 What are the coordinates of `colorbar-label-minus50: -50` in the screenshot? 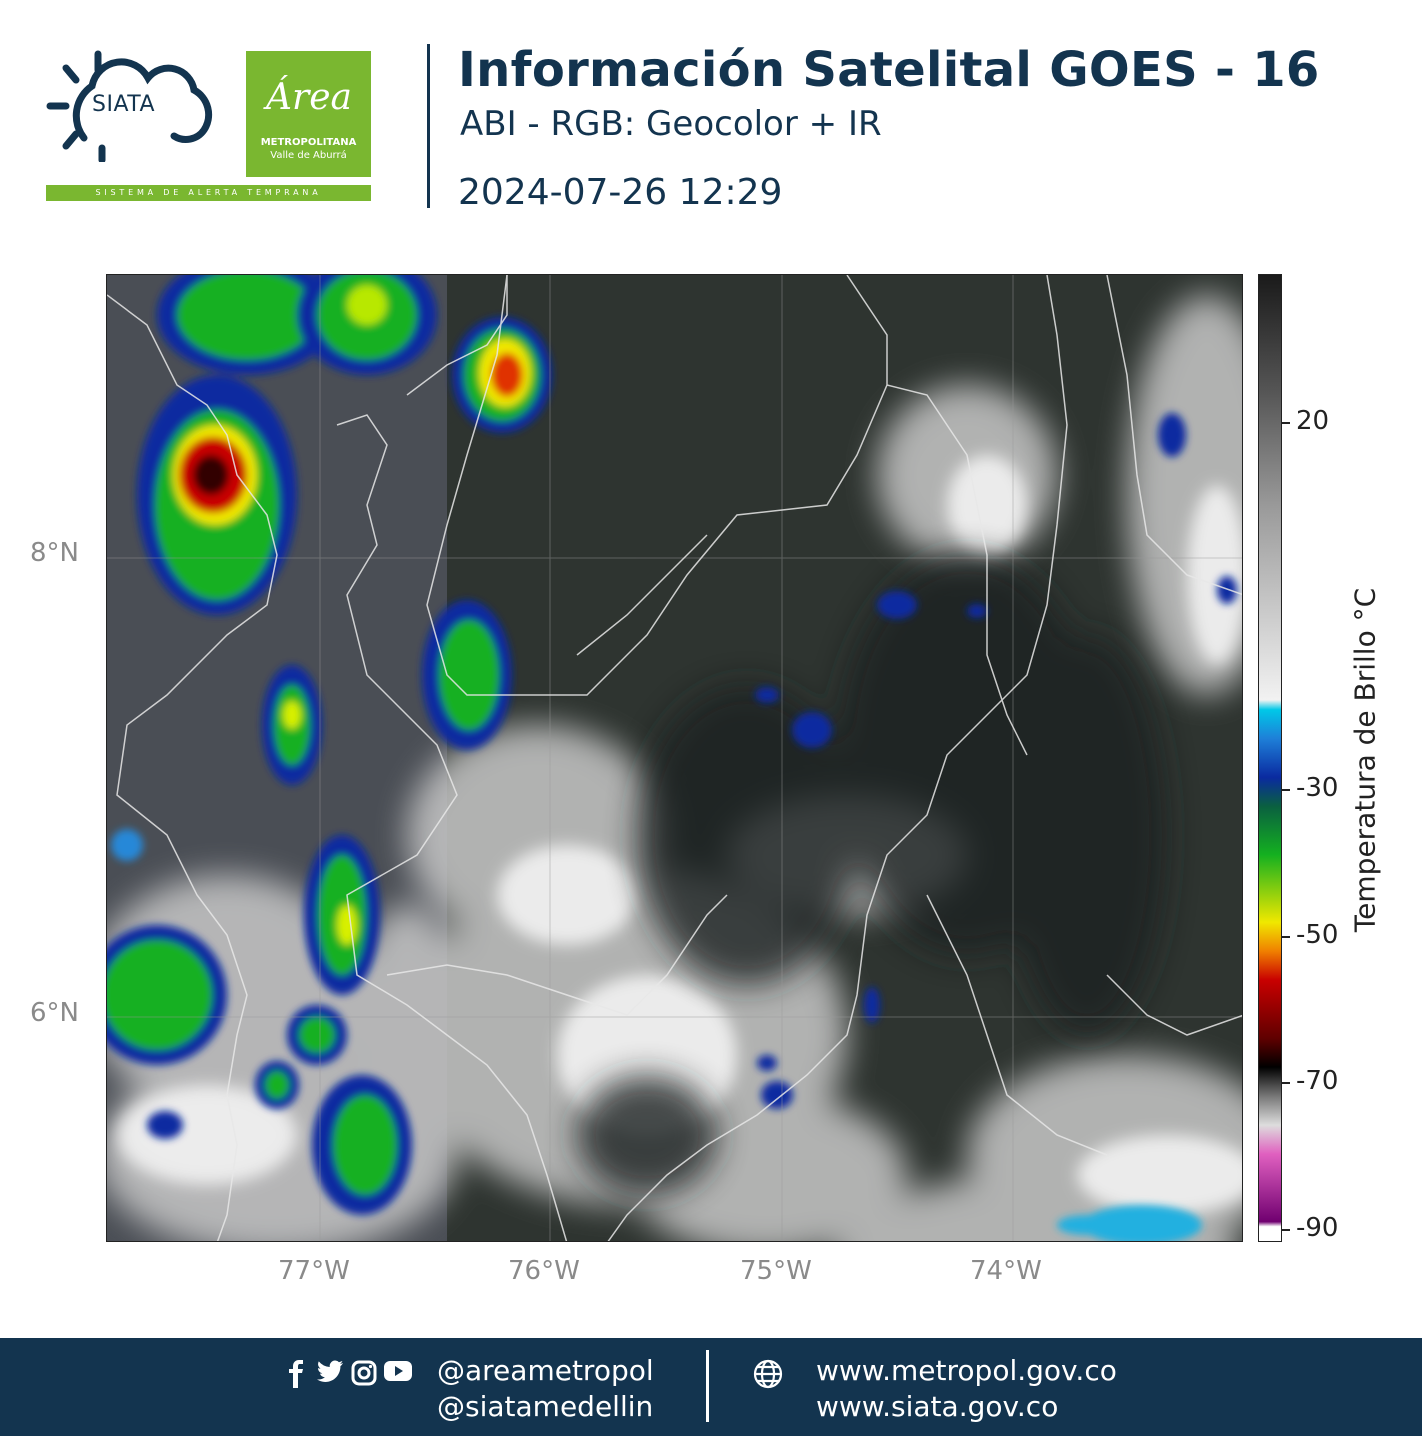 It's located at (1317, 935).